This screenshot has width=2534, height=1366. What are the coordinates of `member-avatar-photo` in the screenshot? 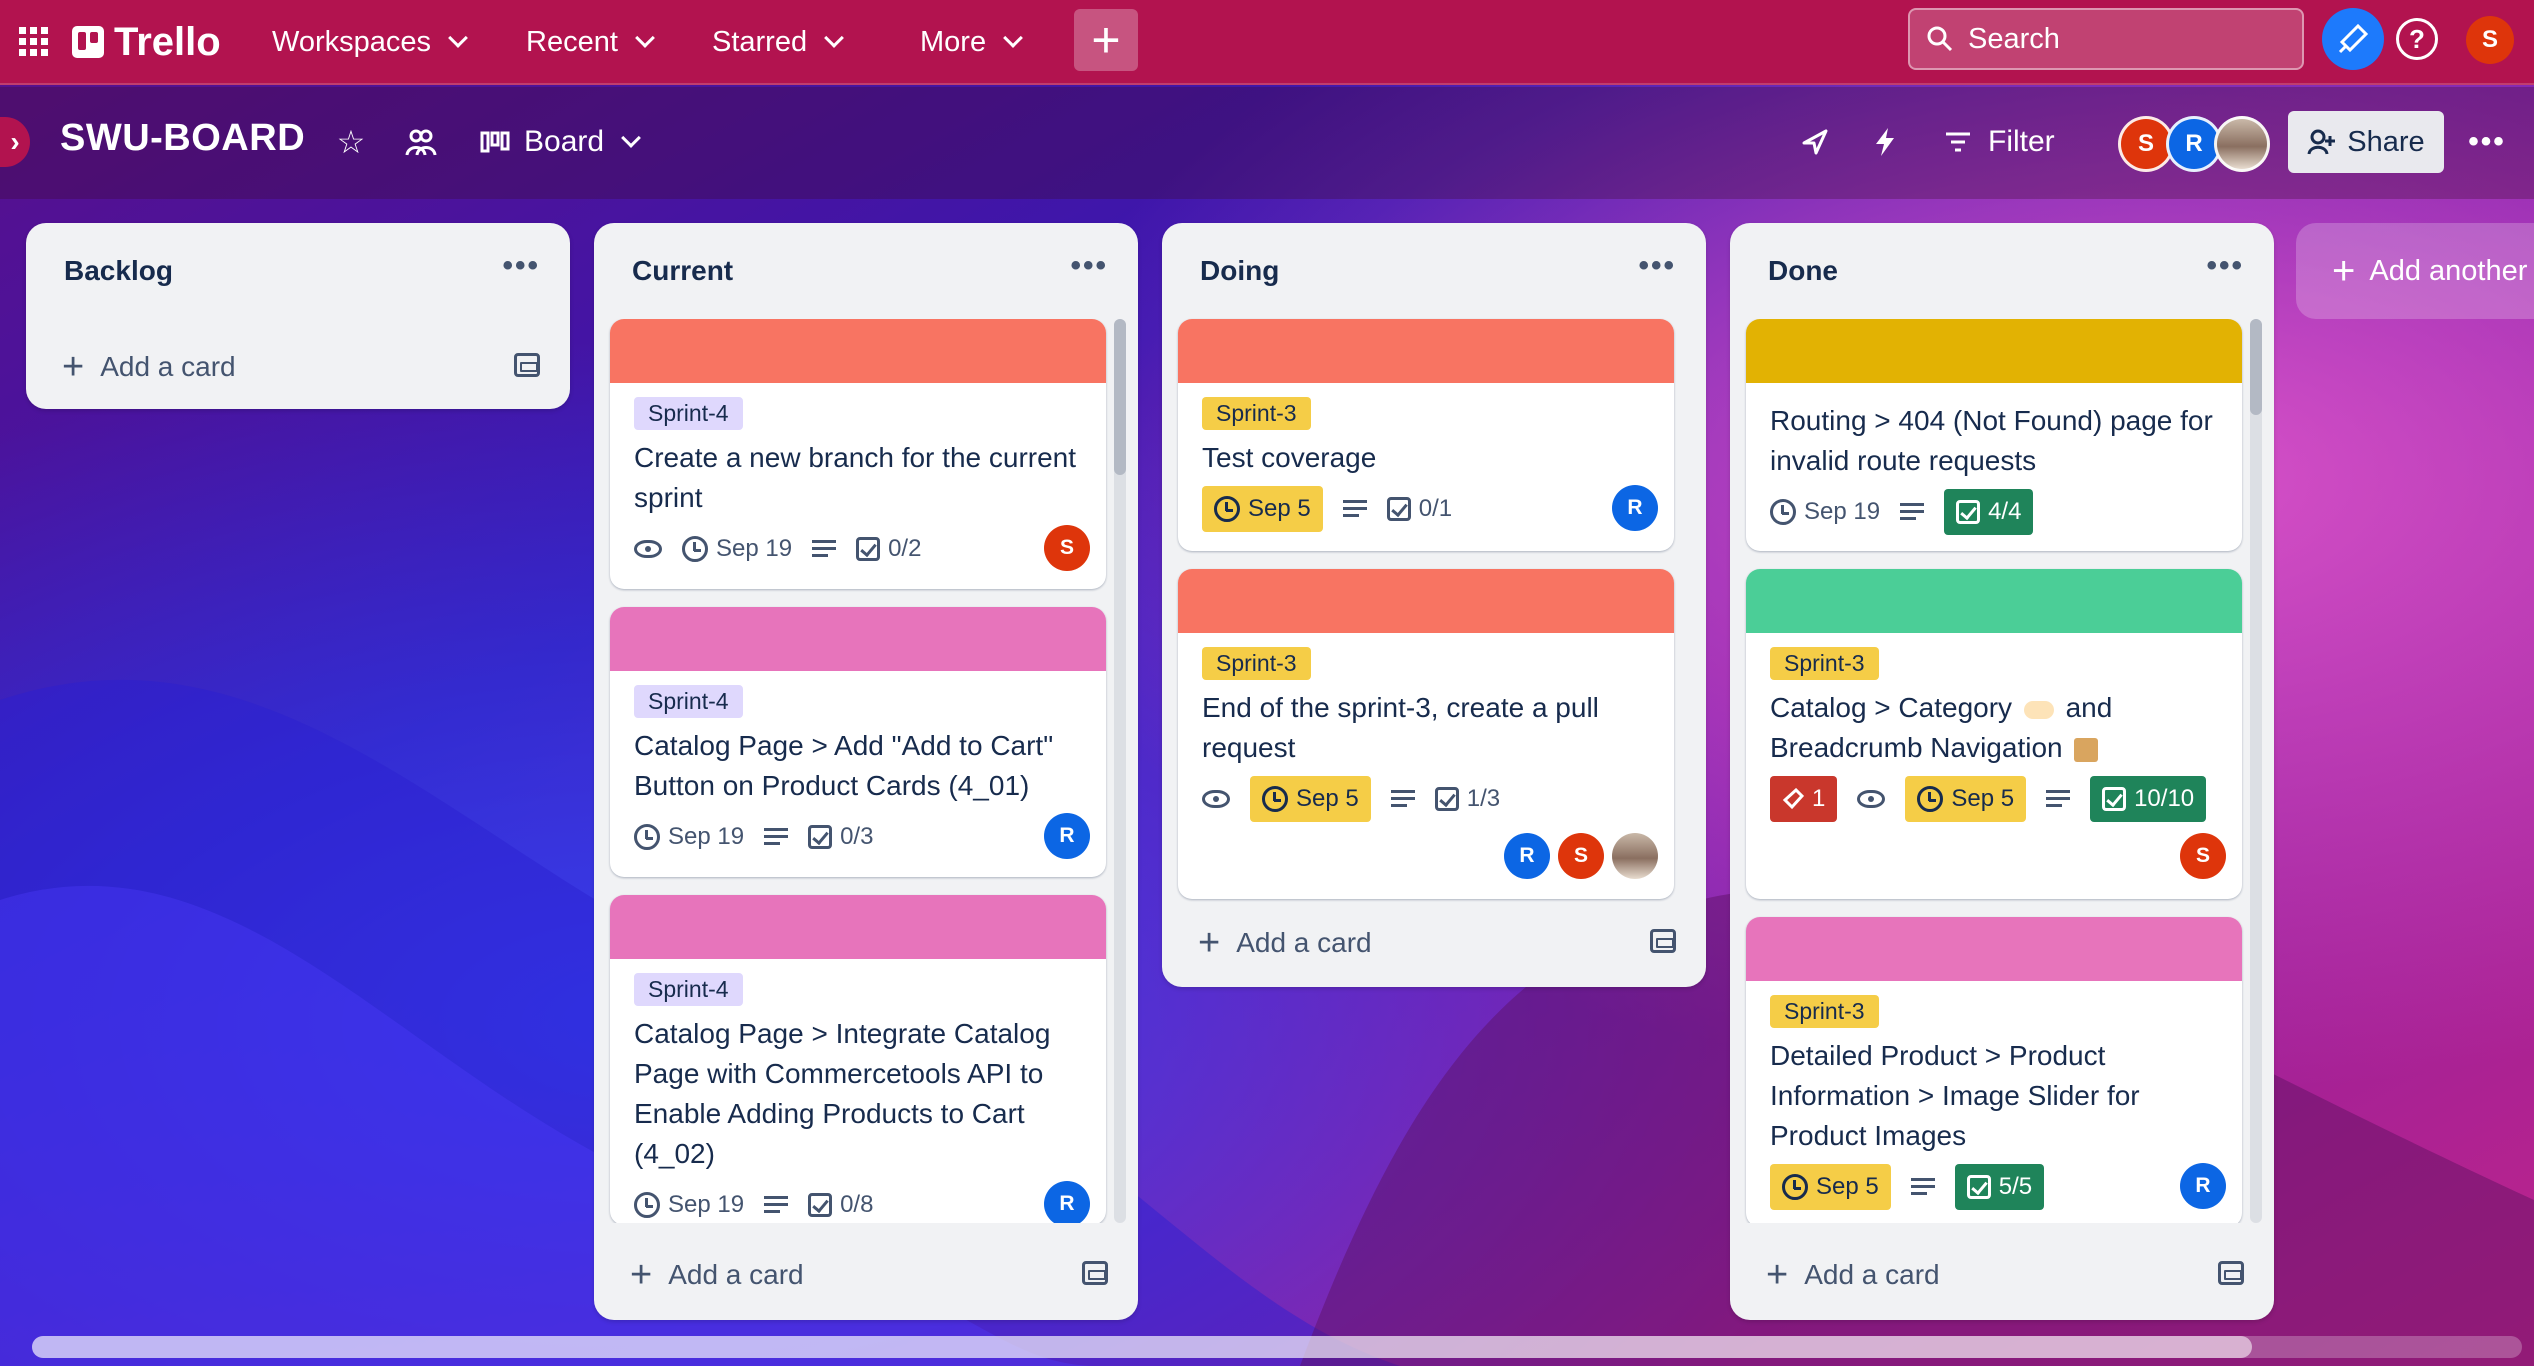 It's located at (2242, 144).